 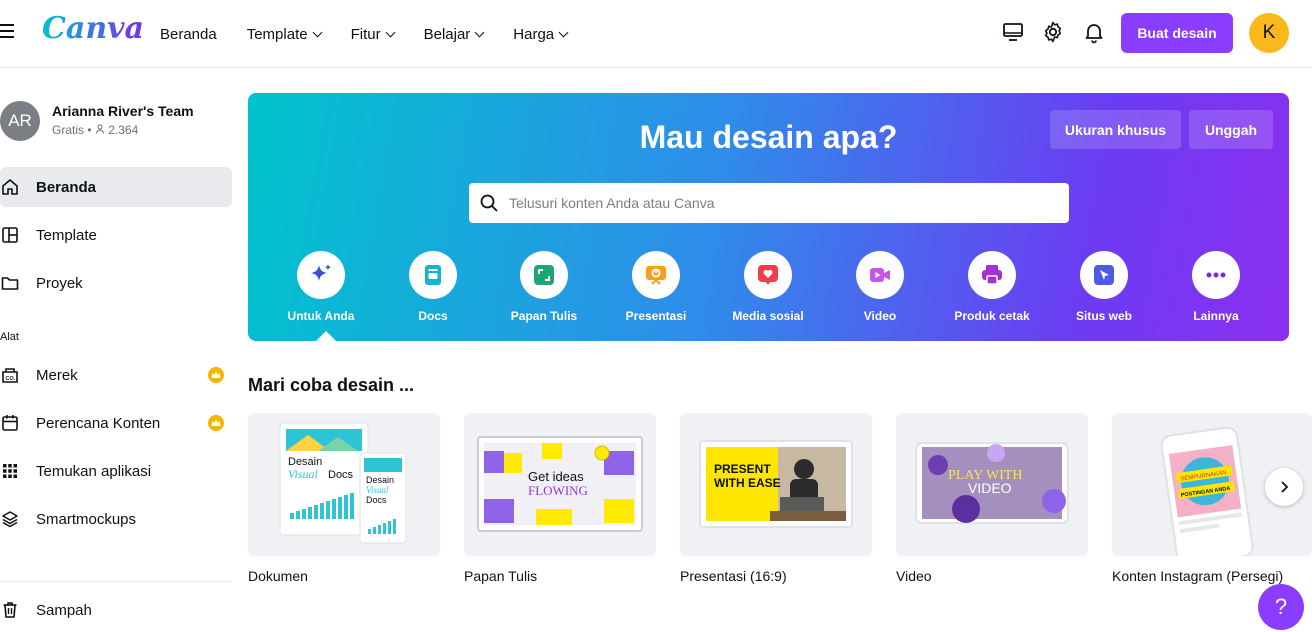 What do you see at coordinates (733, 576) in the screenshot?
I see `card-label: Presentasi (16:9)` at bounding box center [733, 576].